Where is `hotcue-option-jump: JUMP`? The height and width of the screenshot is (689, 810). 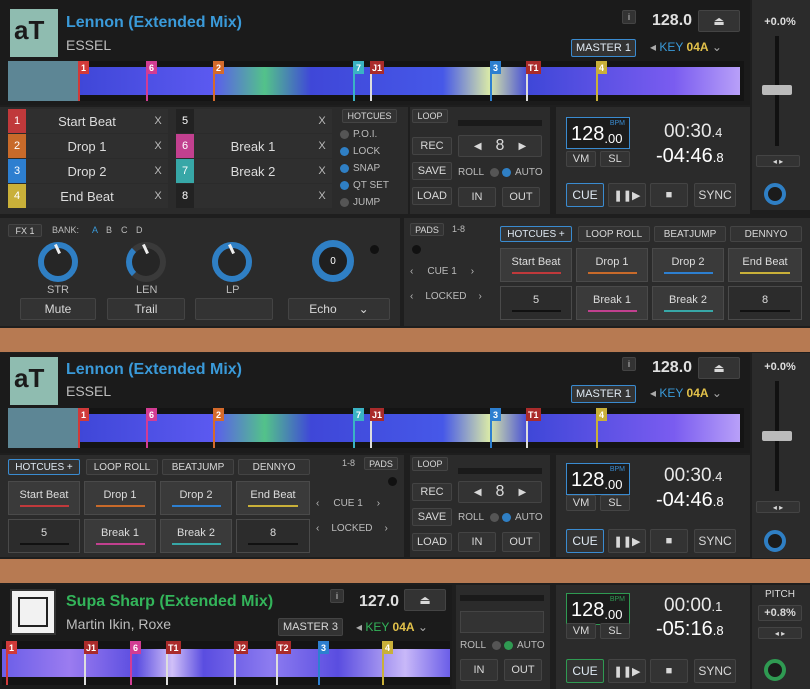
hotcue-option-jump: JUMP is located at coordinates (360, 202).